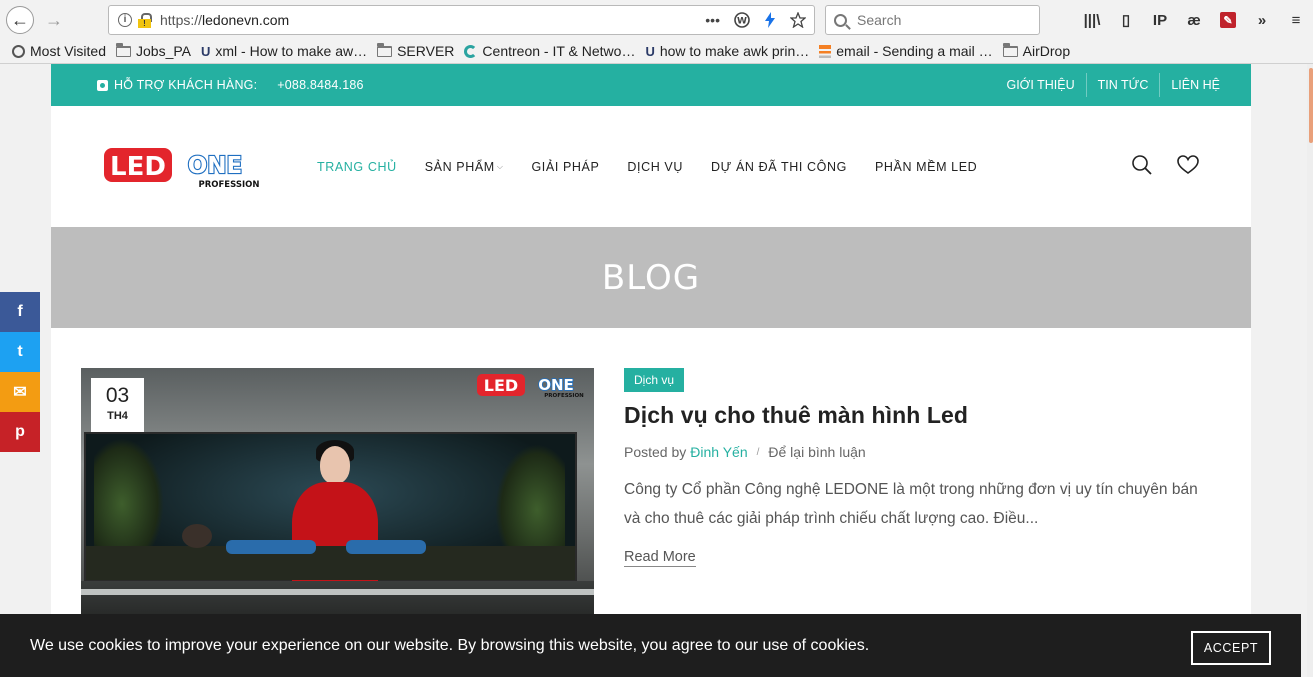 This screenshot has width=1313, height=677. I want to click on share-twitter-button: t, so click(20, 352).